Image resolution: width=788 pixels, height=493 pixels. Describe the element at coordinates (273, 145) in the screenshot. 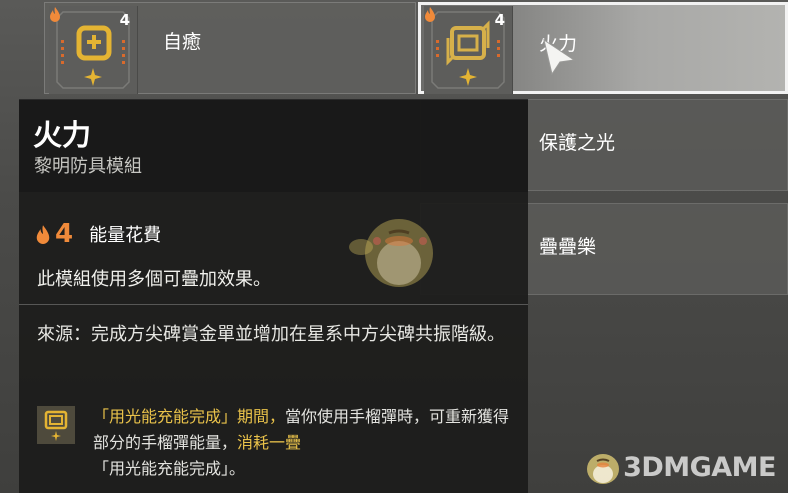

I see `tooltip-header: 火力 黎明防具模組` at that location.